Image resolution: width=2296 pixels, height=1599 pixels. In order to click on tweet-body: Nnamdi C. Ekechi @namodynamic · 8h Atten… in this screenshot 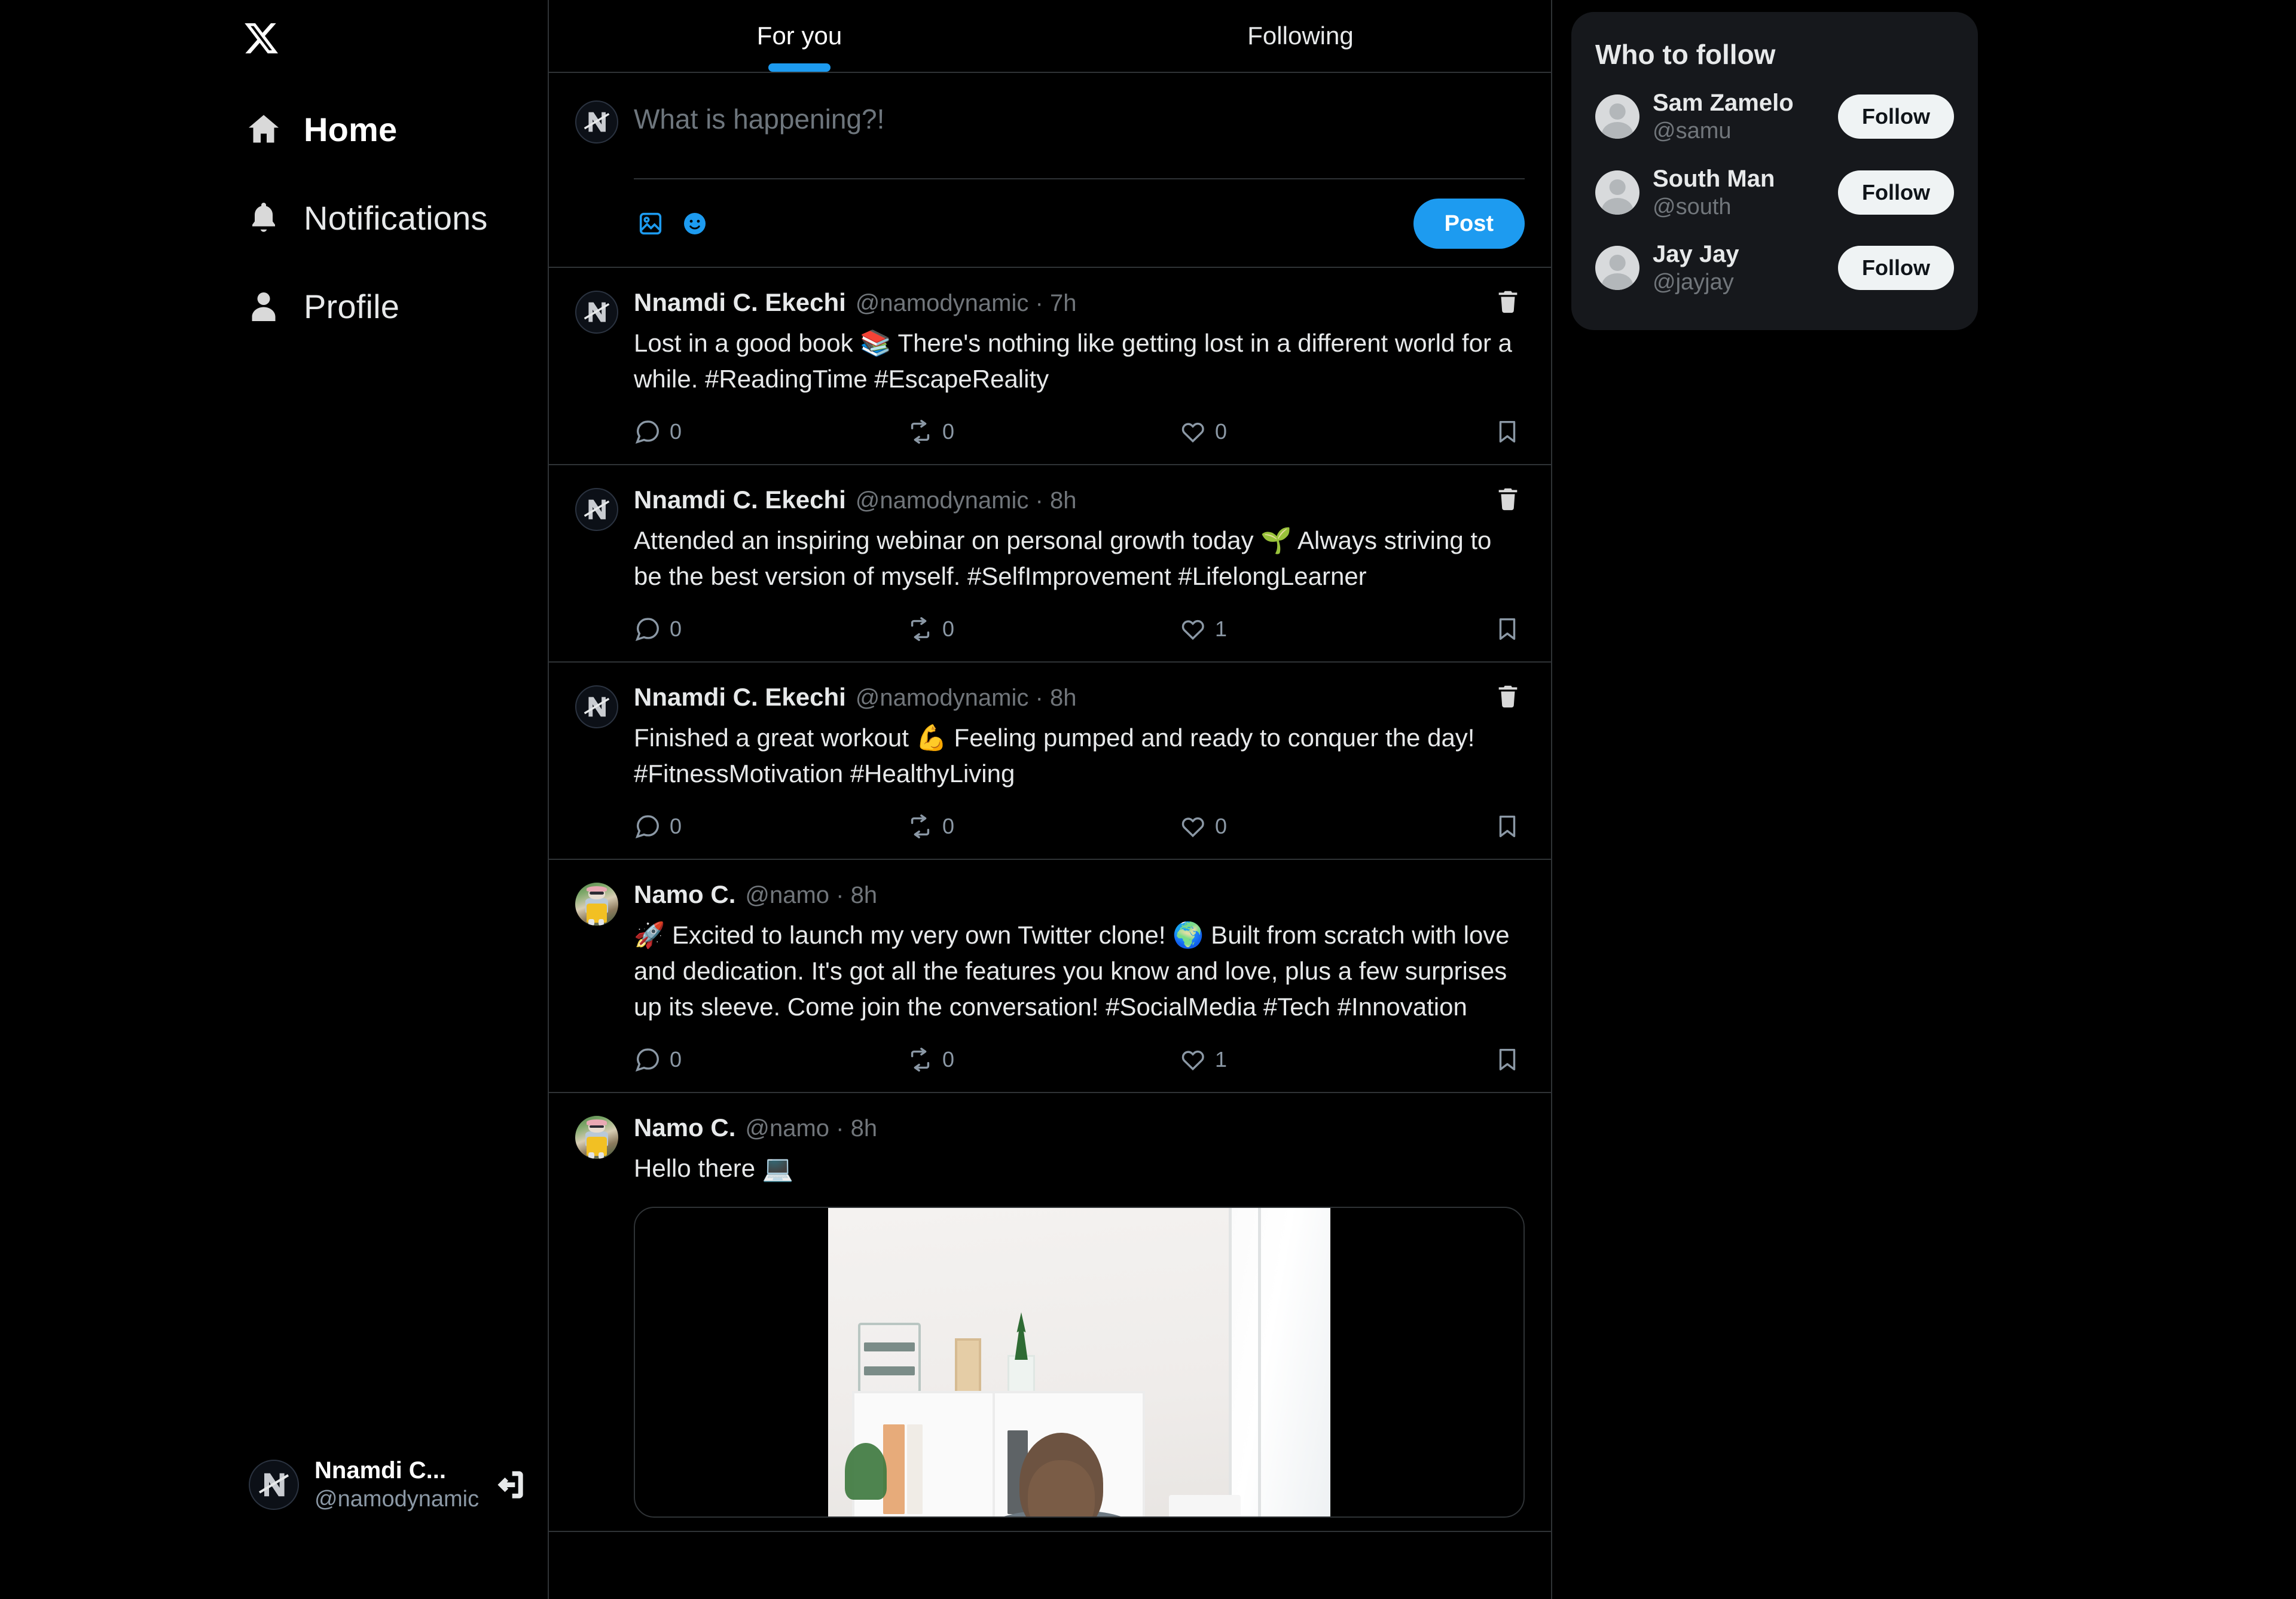, I will do `click(1079, 567)`.